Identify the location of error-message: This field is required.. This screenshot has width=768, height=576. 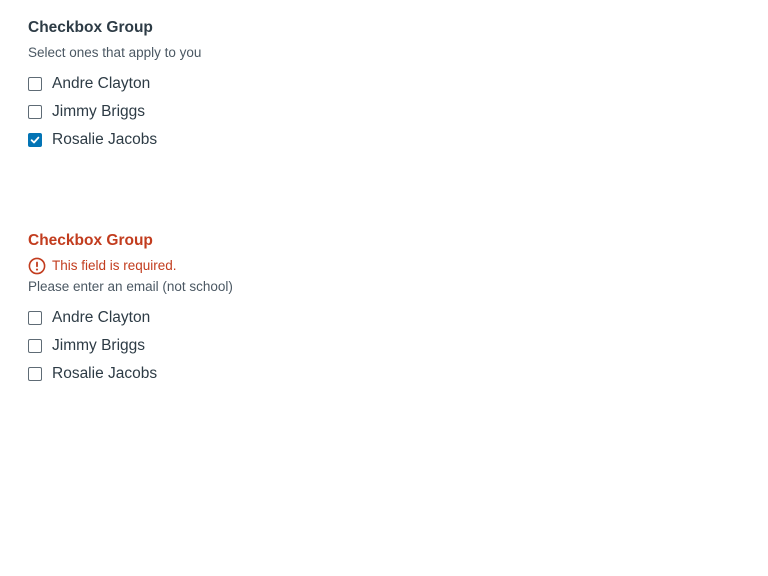
(130, 266).